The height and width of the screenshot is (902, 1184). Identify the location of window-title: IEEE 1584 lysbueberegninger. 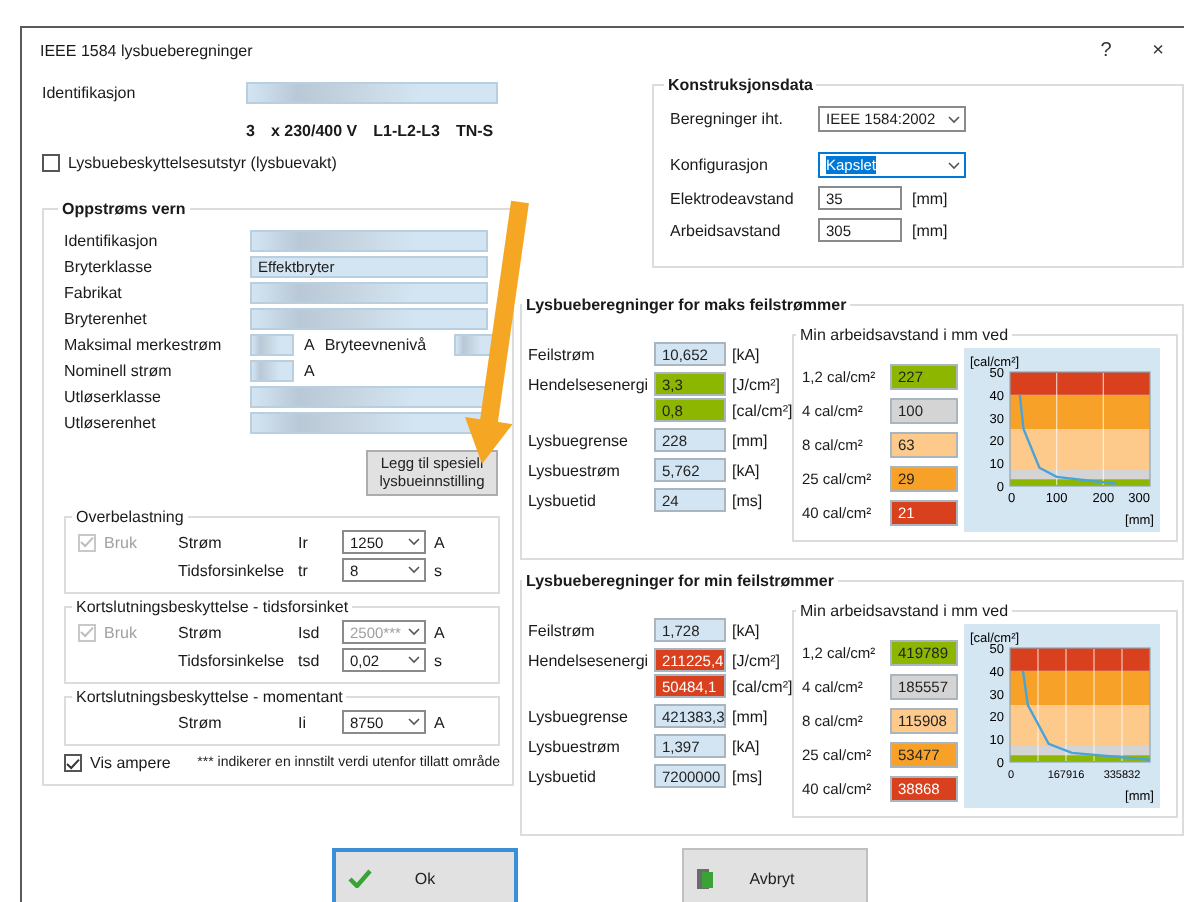
(147, 50).